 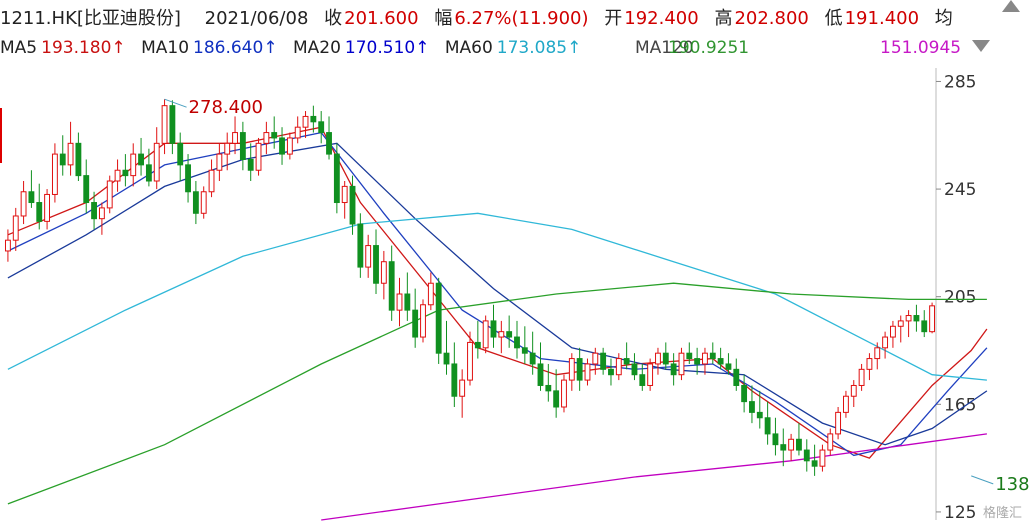 What do you see at coordinates (661, 18) in the screenshot?
I see `open-value: 192.400` at bounding box center [661, 18].